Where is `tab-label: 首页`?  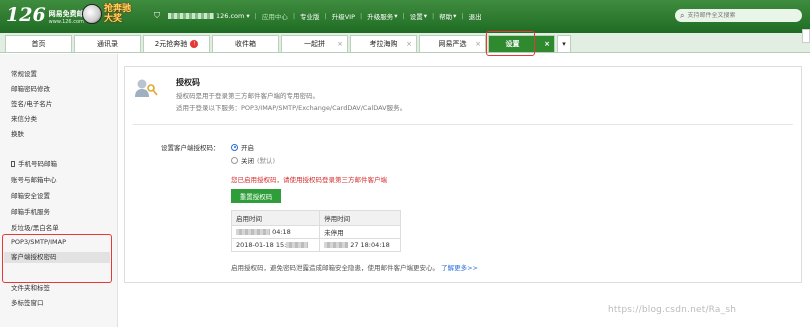 tab-label: 首页 is located at coordinates (38, 44).